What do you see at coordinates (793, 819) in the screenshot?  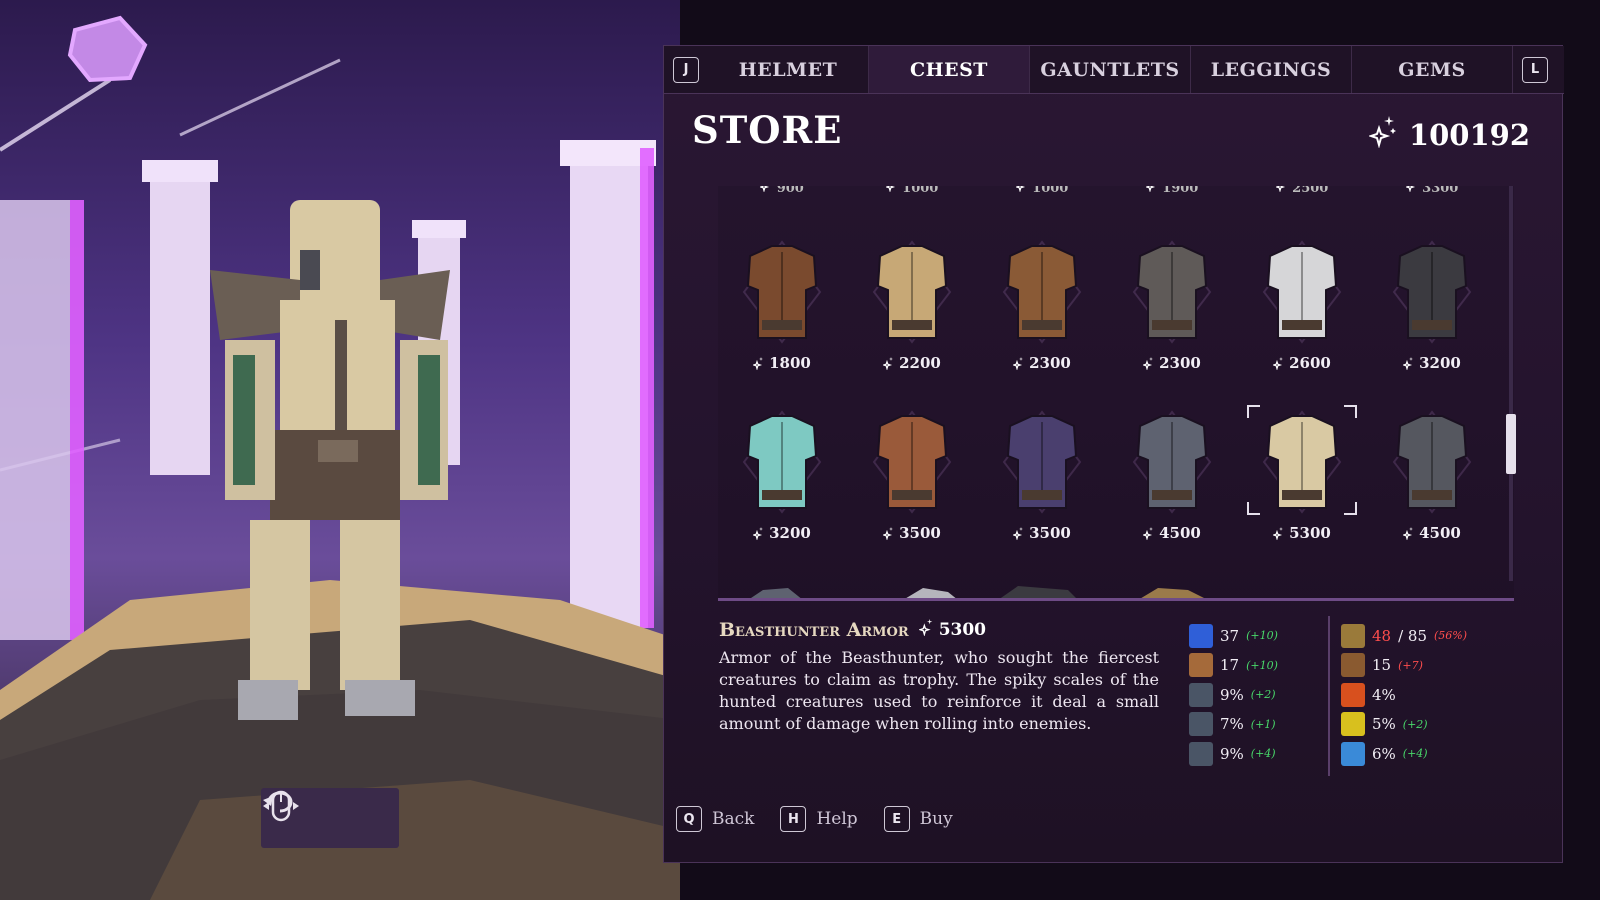 I see `key-h-icon: H` at bounding box center [793, 819].